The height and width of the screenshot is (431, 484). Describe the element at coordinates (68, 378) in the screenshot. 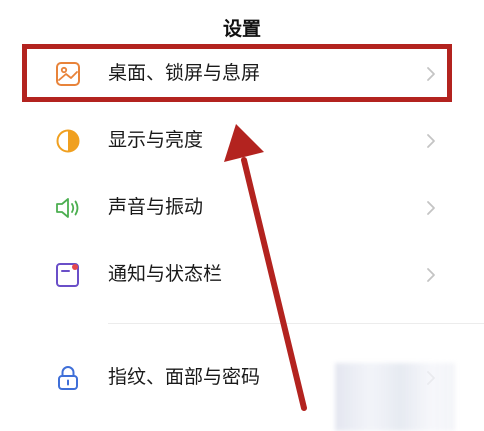

I see `lock-icon` at that location.